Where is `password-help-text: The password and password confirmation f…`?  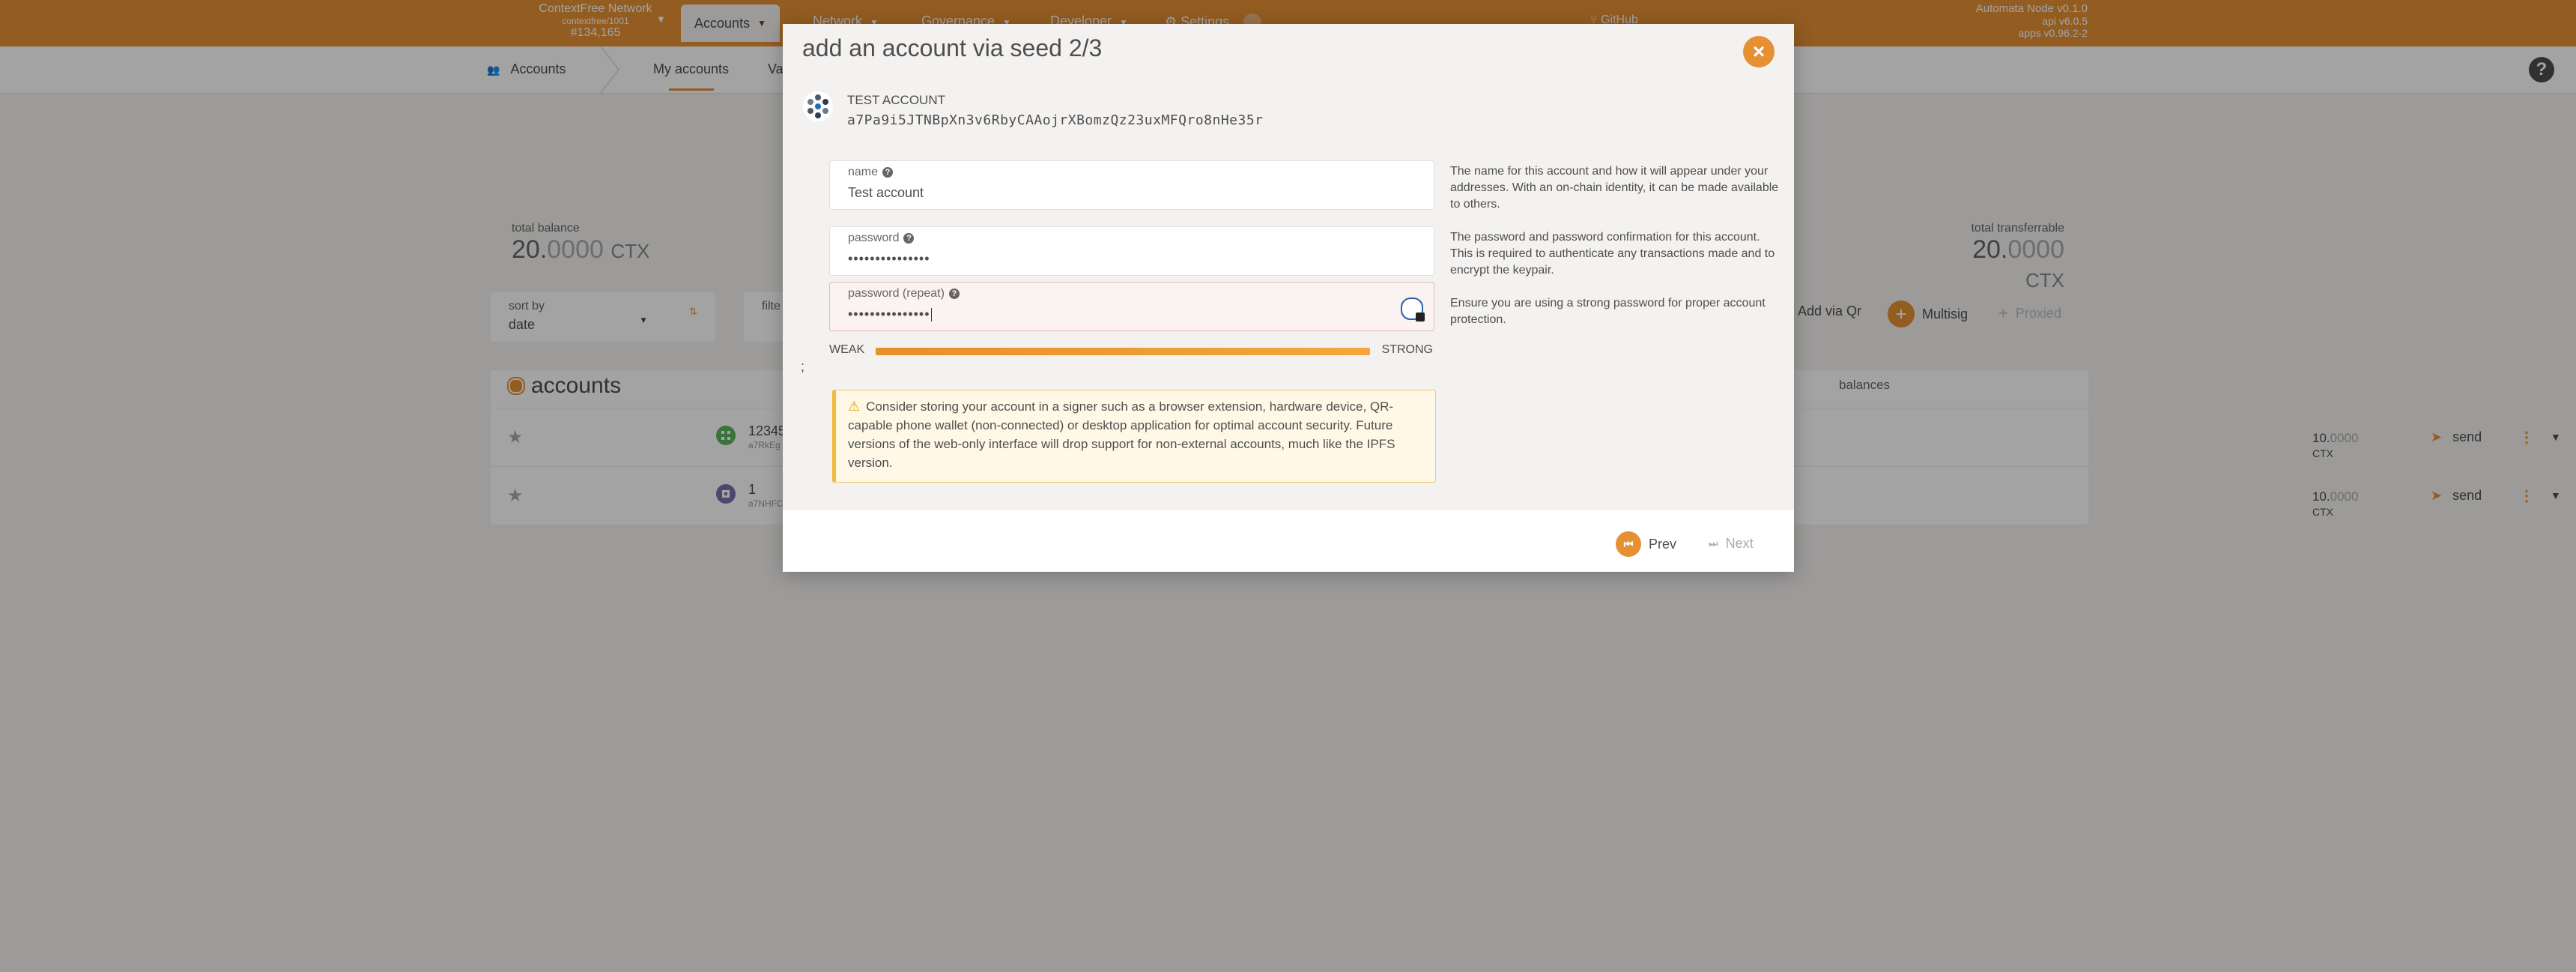
password-help-text: The password and password confirmation f… is located at coordinates (1613, 254).